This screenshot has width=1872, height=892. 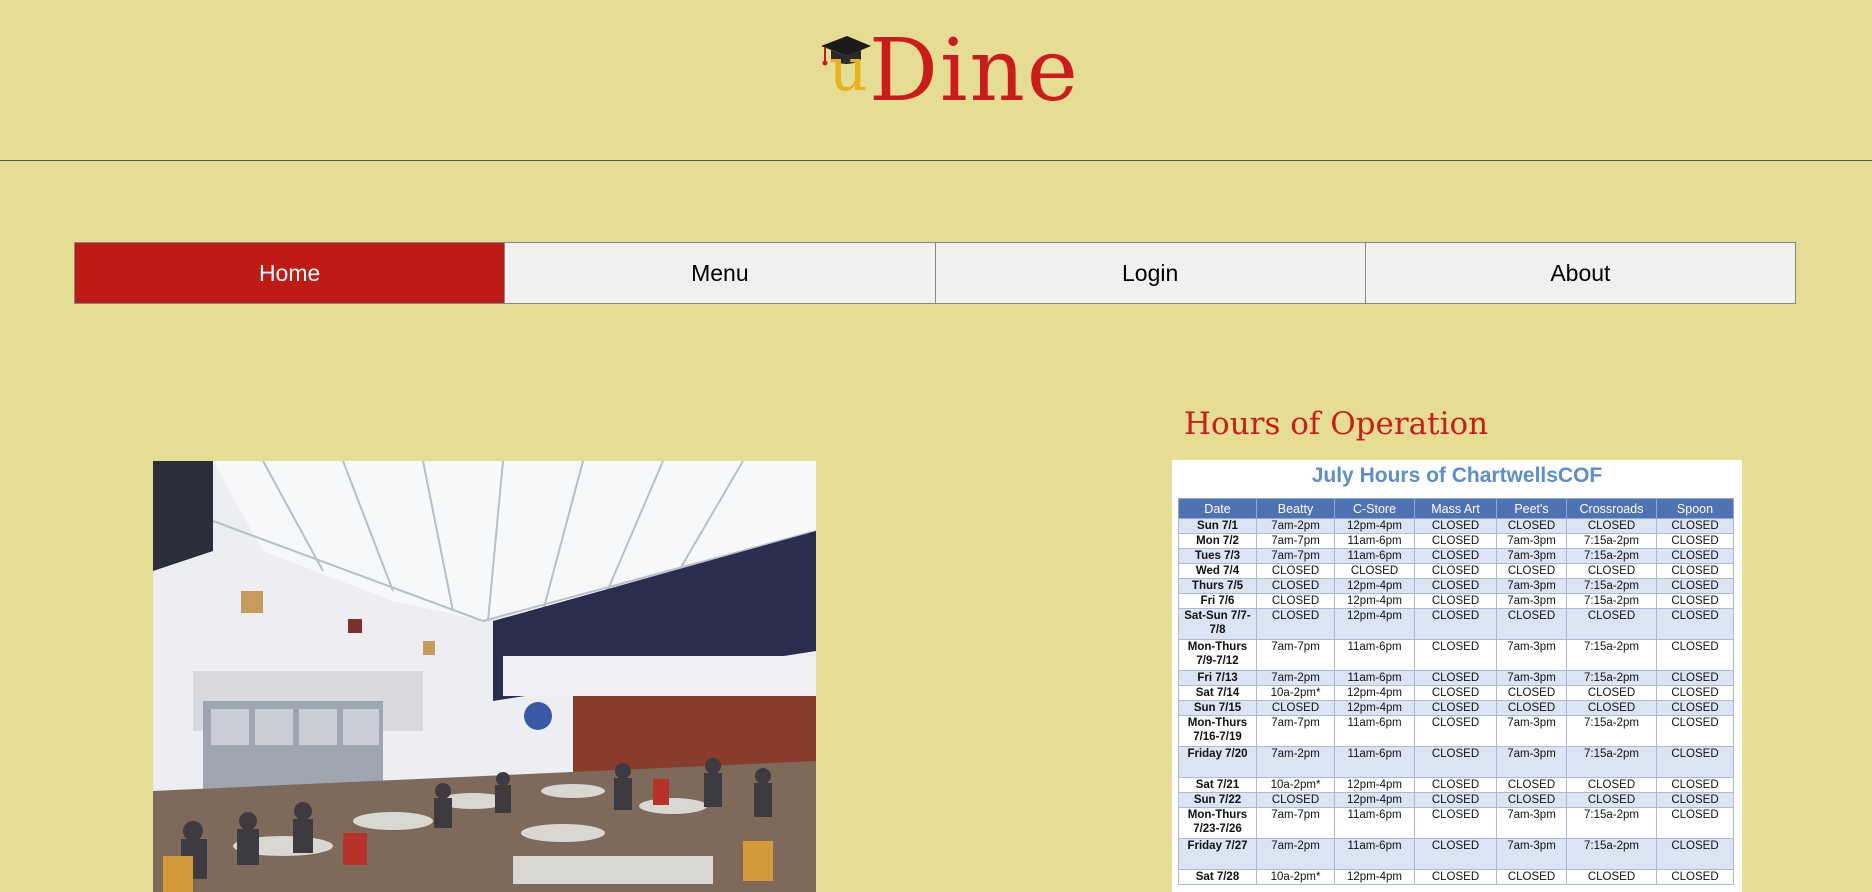 I want to click on date-cell: Sun 7/22, so click(x=1217, y=800).